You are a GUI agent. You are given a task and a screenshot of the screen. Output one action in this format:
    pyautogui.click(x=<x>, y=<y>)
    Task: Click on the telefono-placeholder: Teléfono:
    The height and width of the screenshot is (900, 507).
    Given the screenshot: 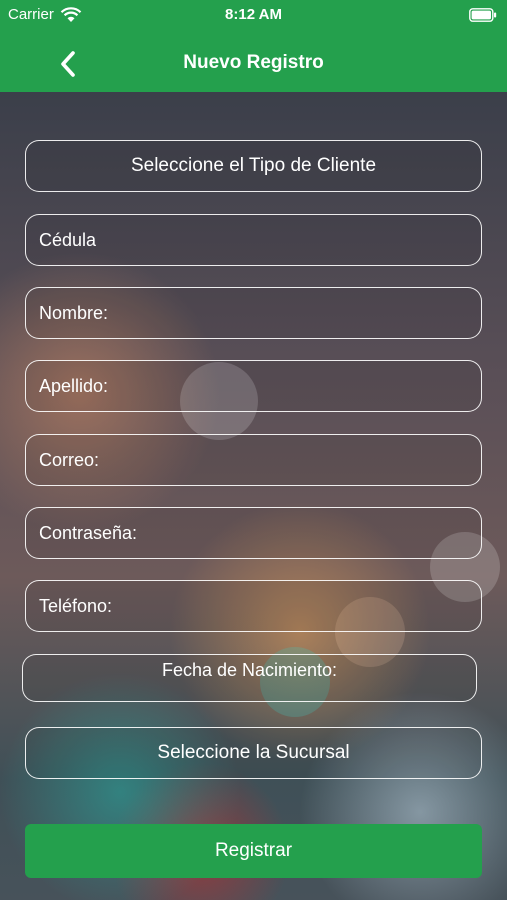 What is the action you would take?
    pyautogui.click(x=76, y=606)
    